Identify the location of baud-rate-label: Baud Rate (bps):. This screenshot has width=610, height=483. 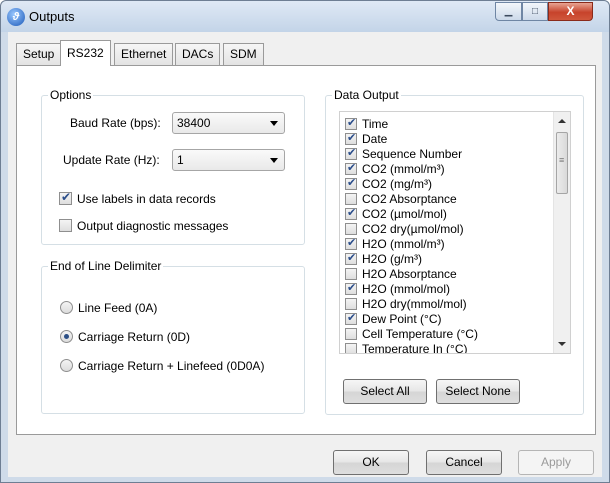
(115, 123).